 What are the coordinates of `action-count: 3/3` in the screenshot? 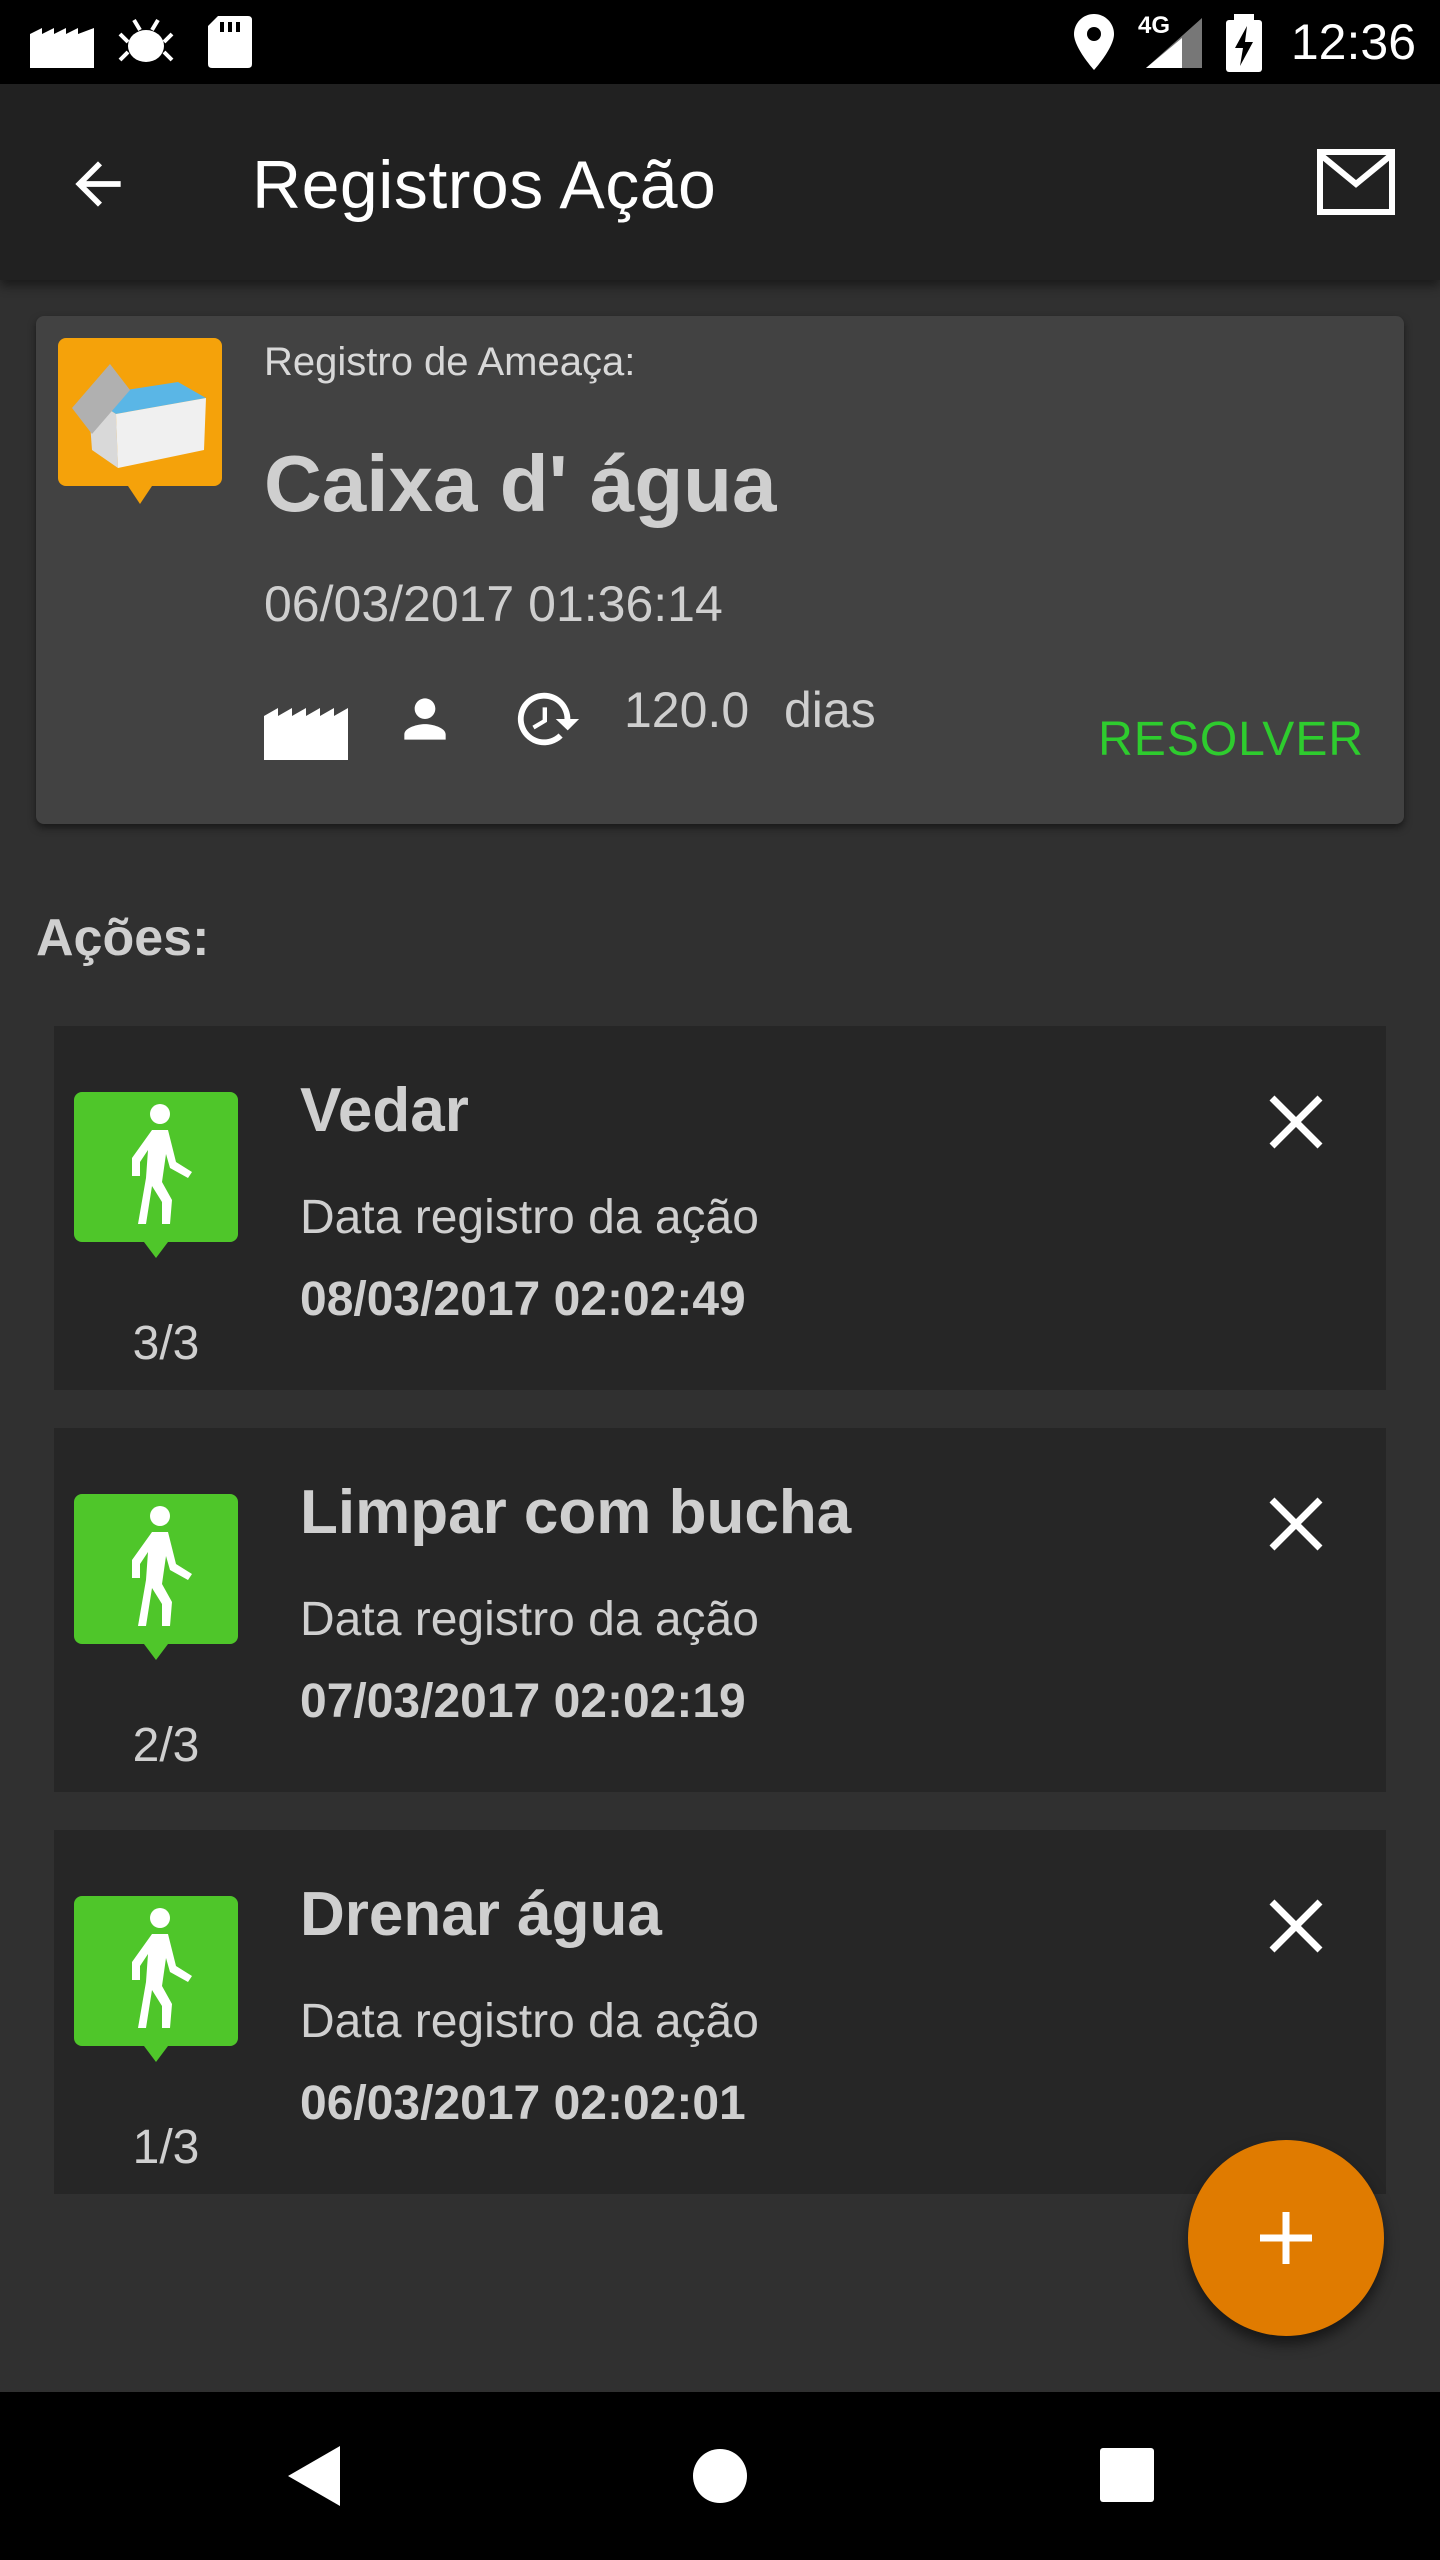 It's located at (166, 1343).